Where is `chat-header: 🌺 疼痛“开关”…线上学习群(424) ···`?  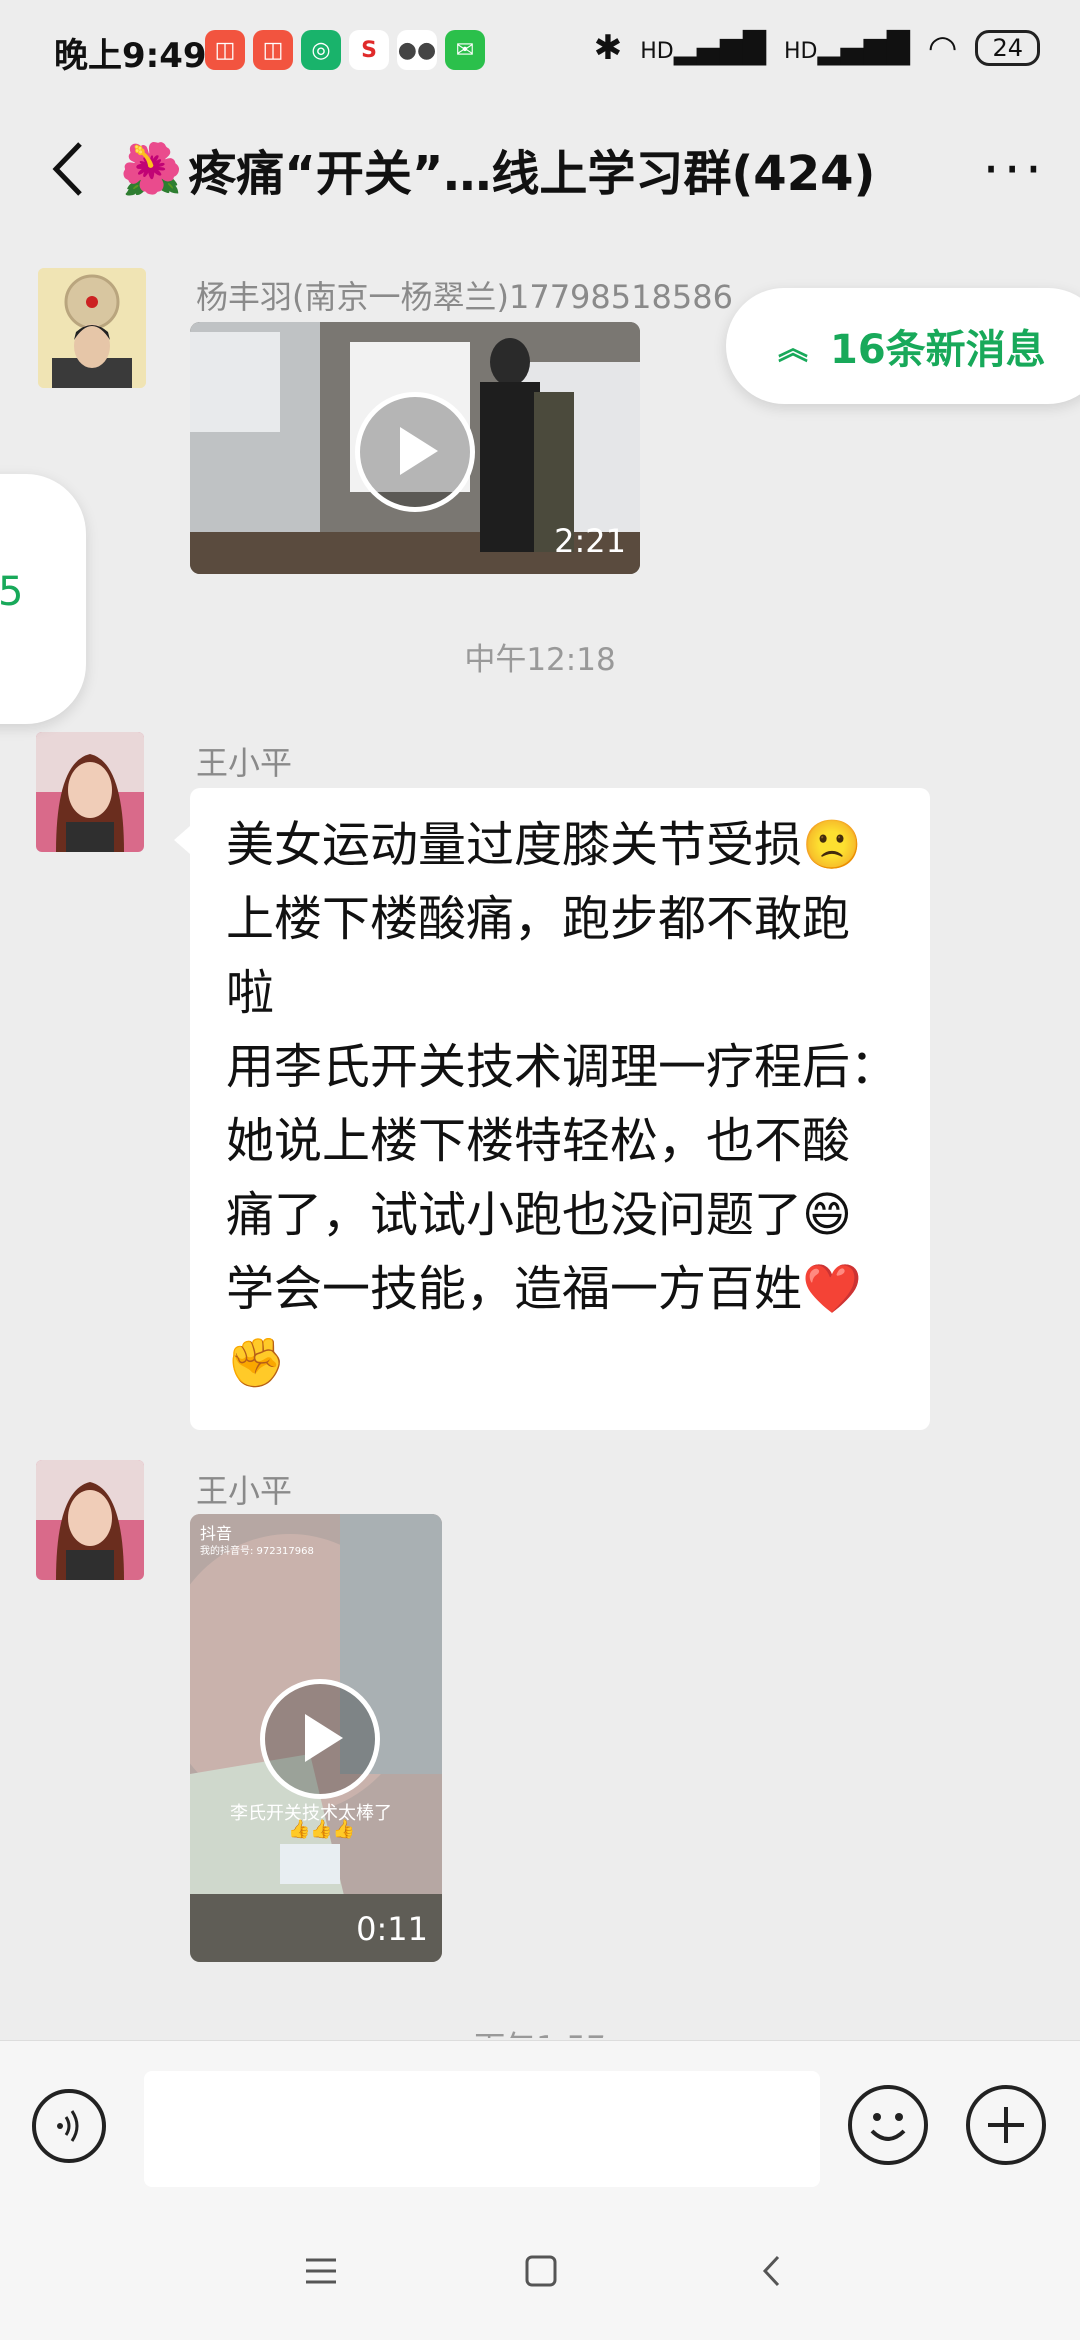
chat-header: 🌺 疼痛“开关”…线上学习群(424) ··· is located at coordinates (540, 170).